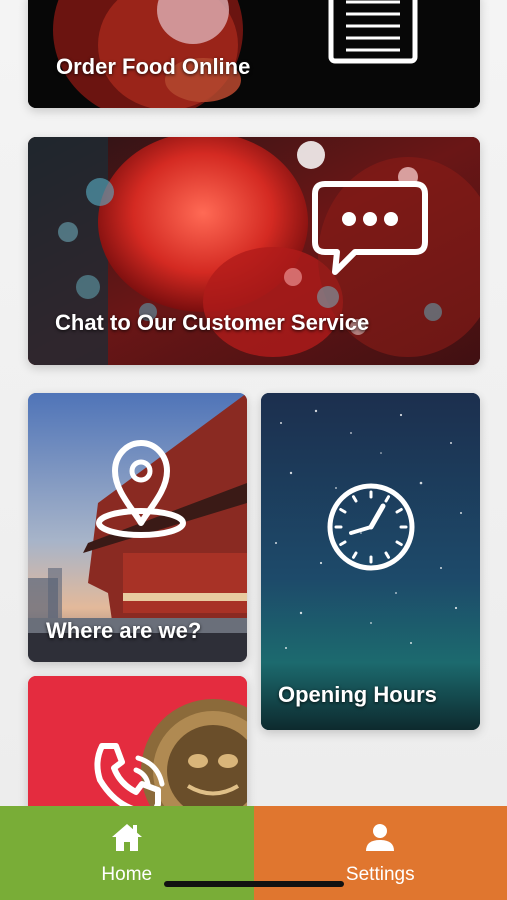 The width and height of the screenshot is (507, 900). I want to click on user-icon, so click(380, 837).